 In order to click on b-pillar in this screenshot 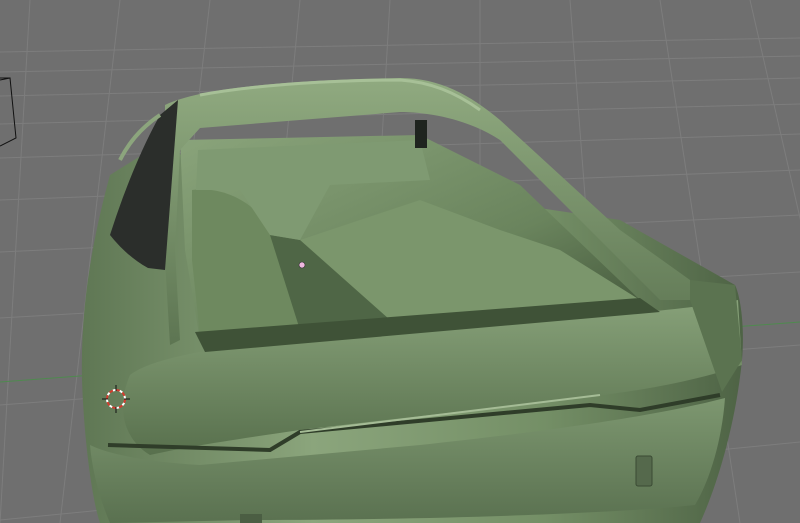, I will do `click(421, 134)`.